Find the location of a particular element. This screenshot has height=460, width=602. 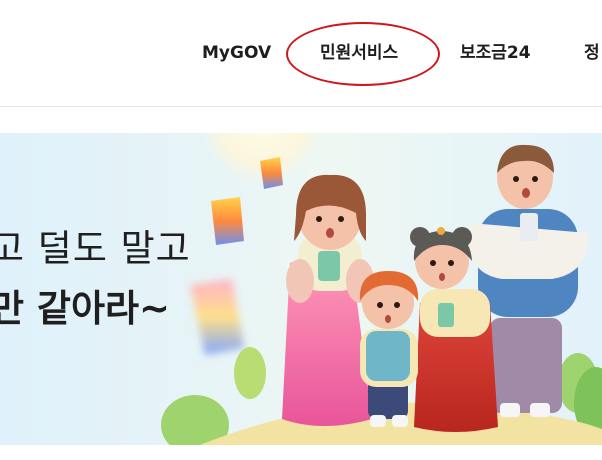

nav-item-policy-partial: 정 is located at coordinates (592, 53).